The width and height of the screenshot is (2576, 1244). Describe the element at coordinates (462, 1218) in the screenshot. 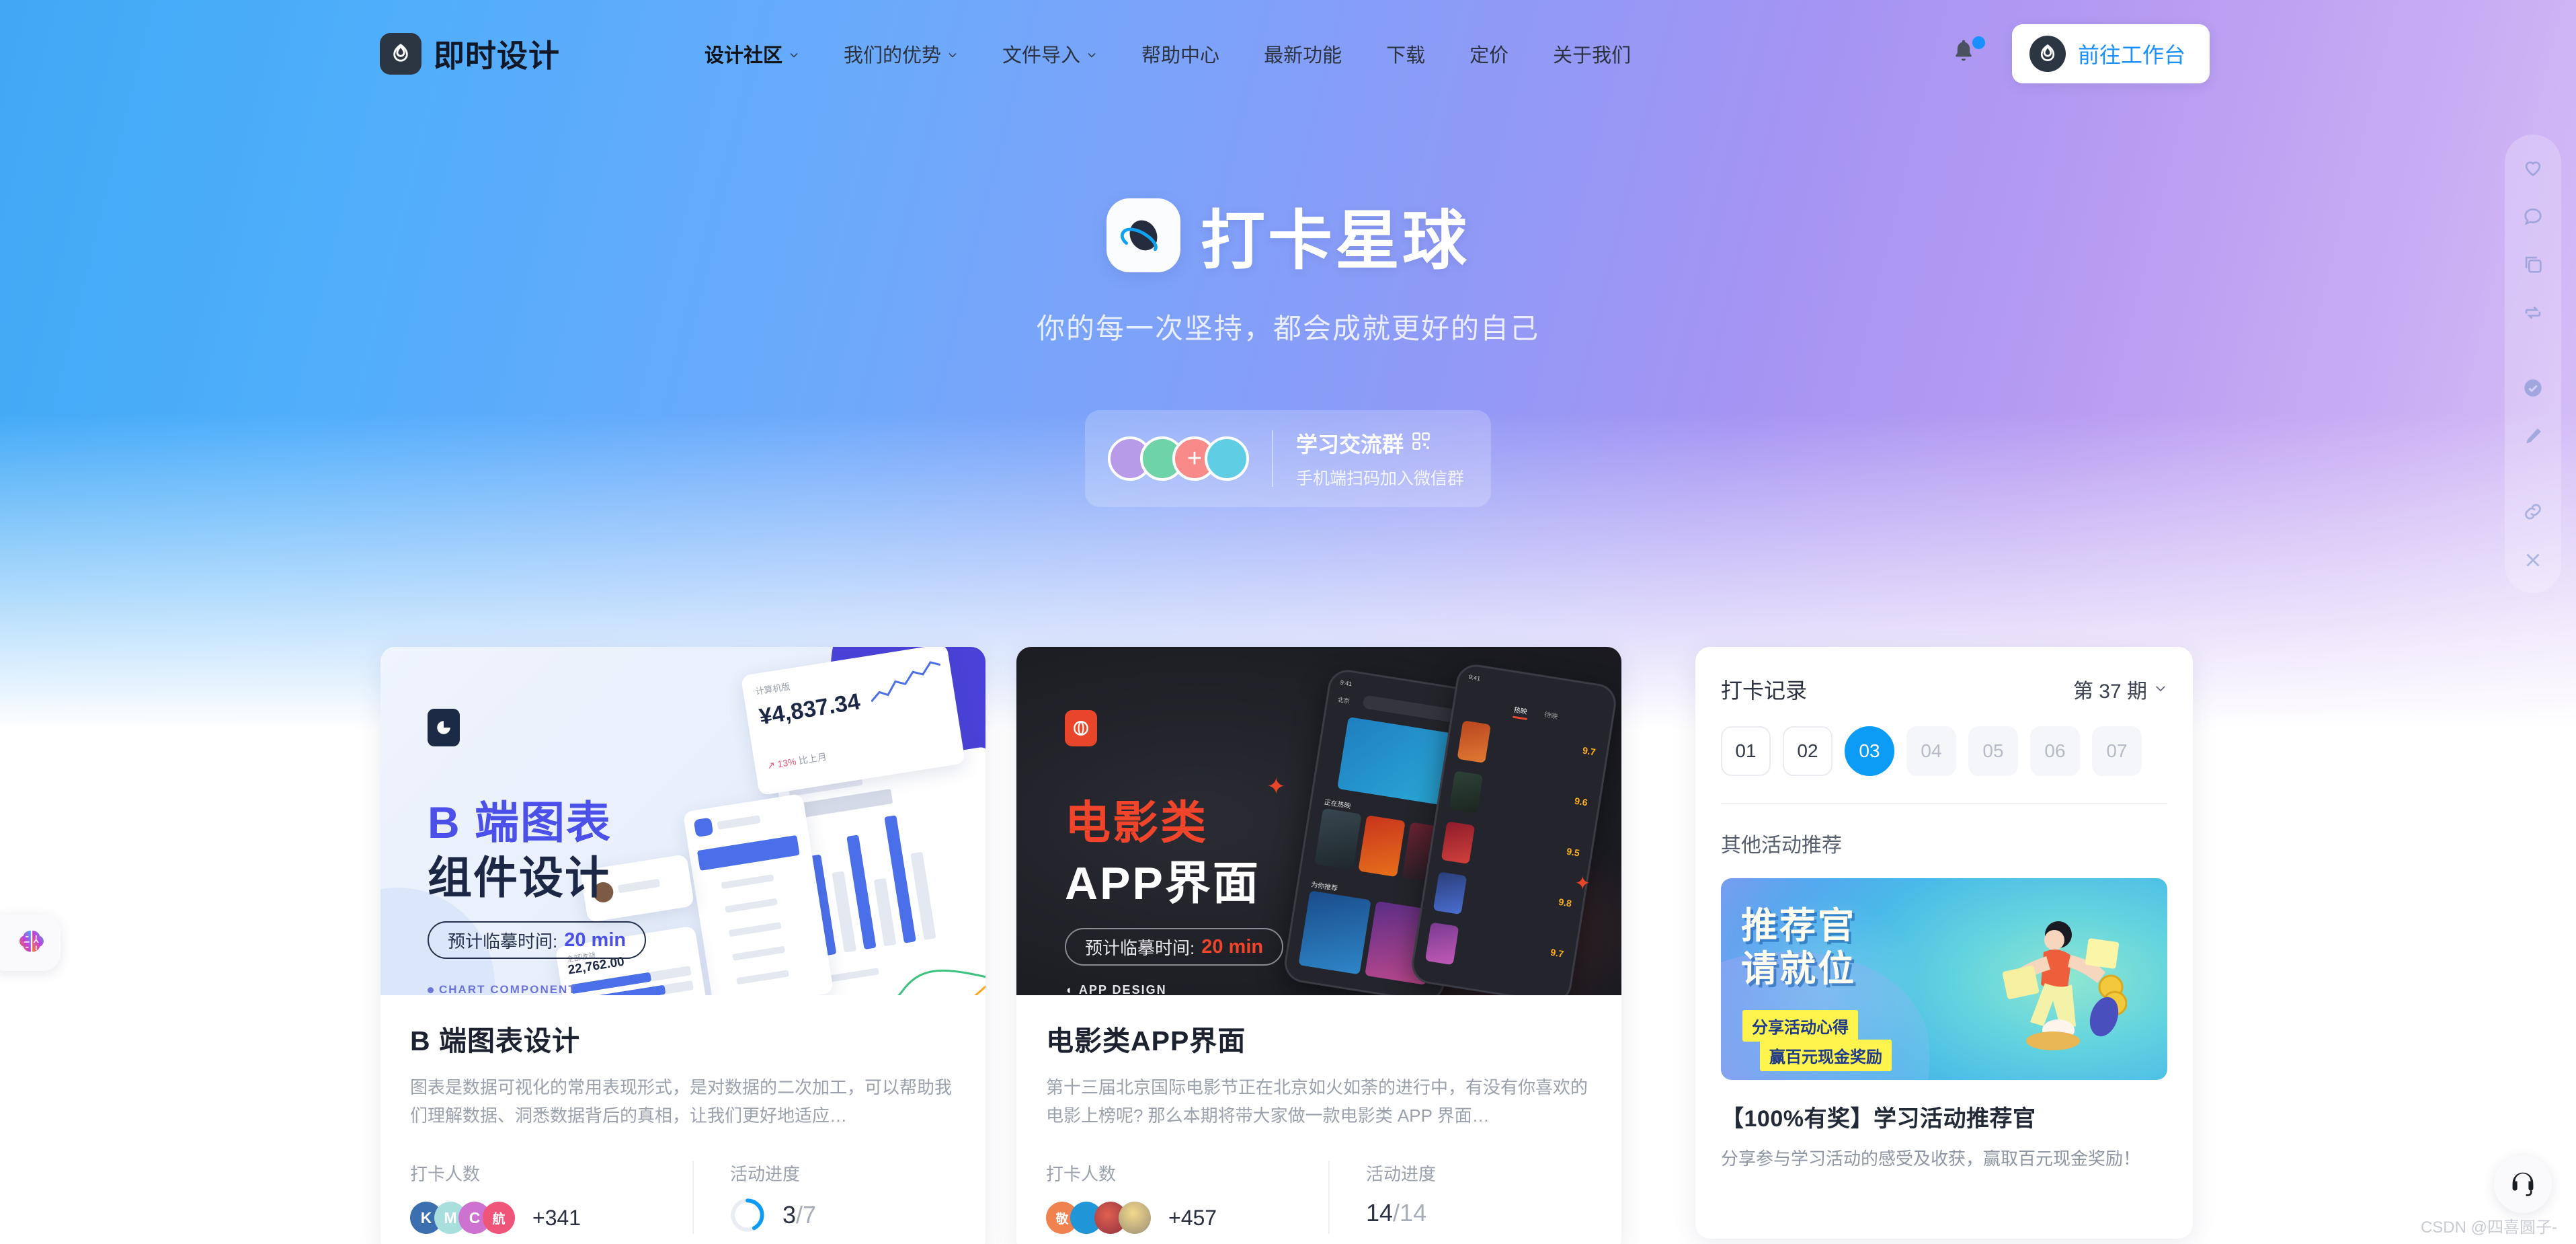

I see `participant-avatars: K M C 航` at that location.